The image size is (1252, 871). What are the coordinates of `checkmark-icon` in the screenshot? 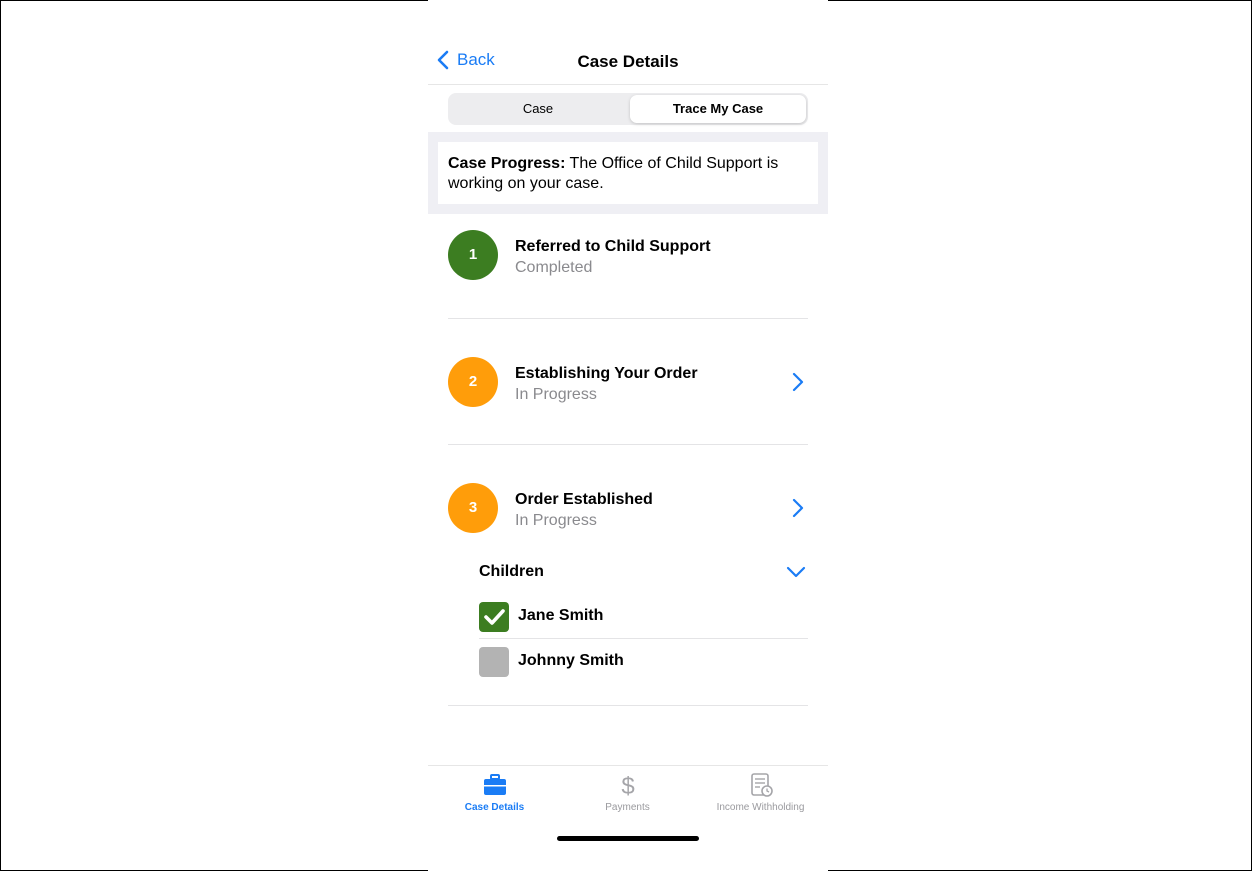 It's located at (494, 617).